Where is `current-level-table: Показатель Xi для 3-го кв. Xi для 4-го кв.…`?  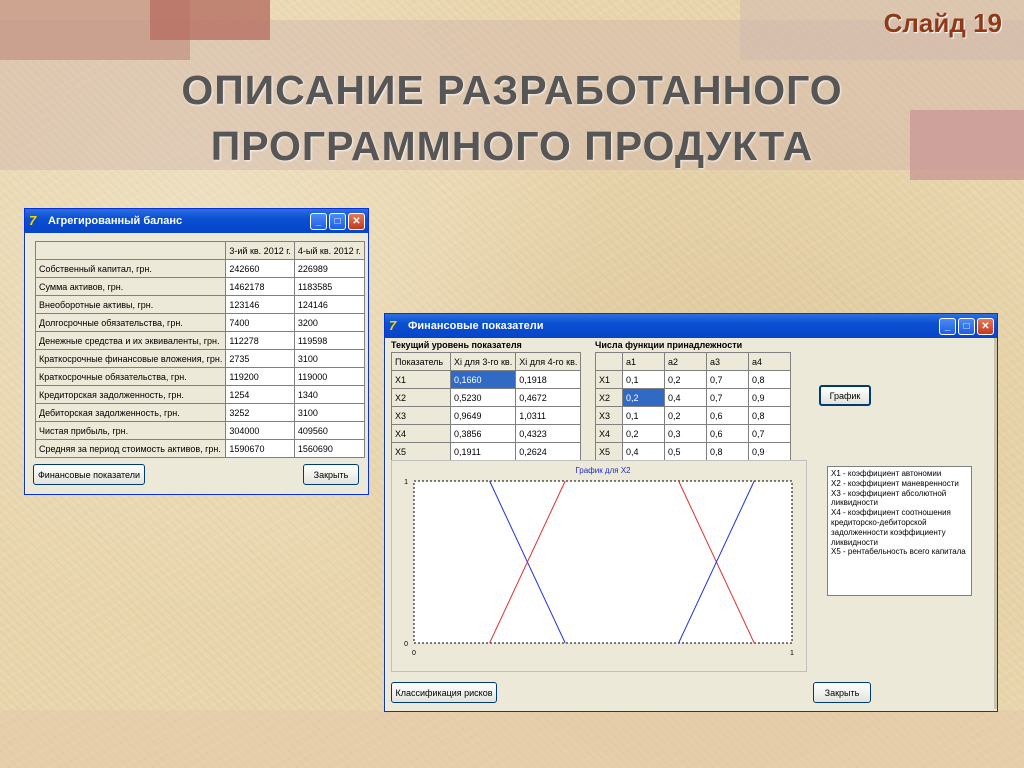 current-level-table: Показатель Xi для 3-го кв. Xi для 4-го кв.… is located at coordinates (486, 406).